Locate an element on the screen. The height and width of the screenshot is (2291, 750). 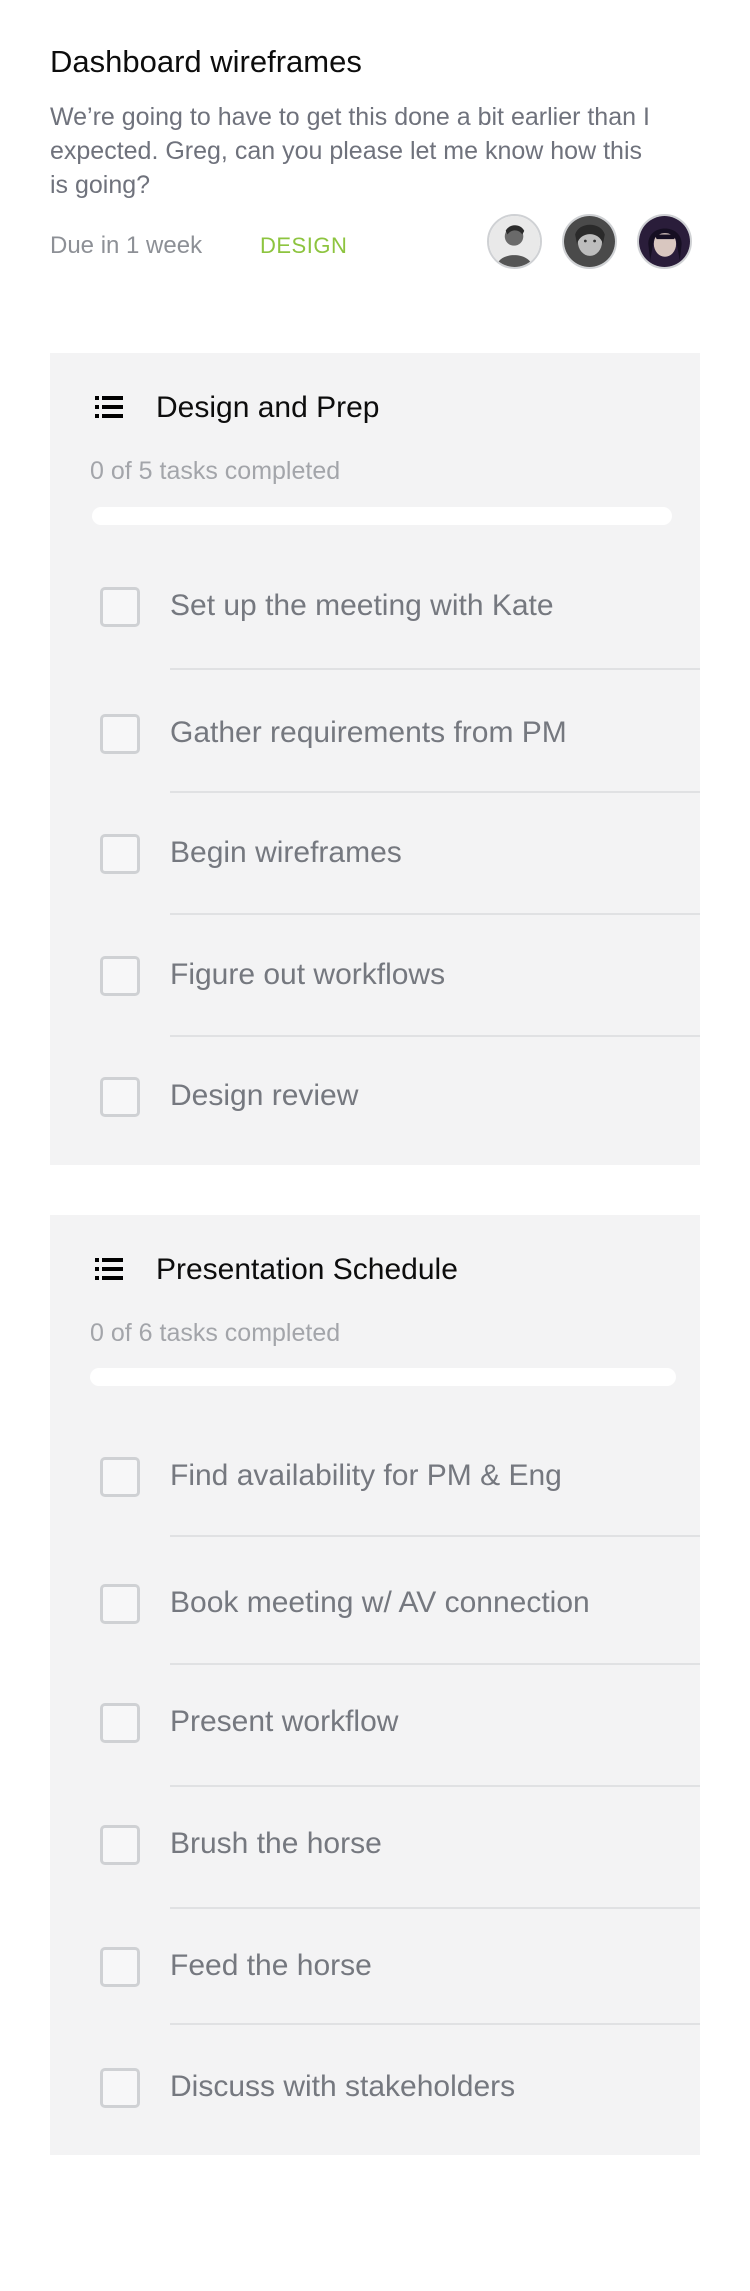
task-label: Present workflow is located at coordinates (284, 1722).